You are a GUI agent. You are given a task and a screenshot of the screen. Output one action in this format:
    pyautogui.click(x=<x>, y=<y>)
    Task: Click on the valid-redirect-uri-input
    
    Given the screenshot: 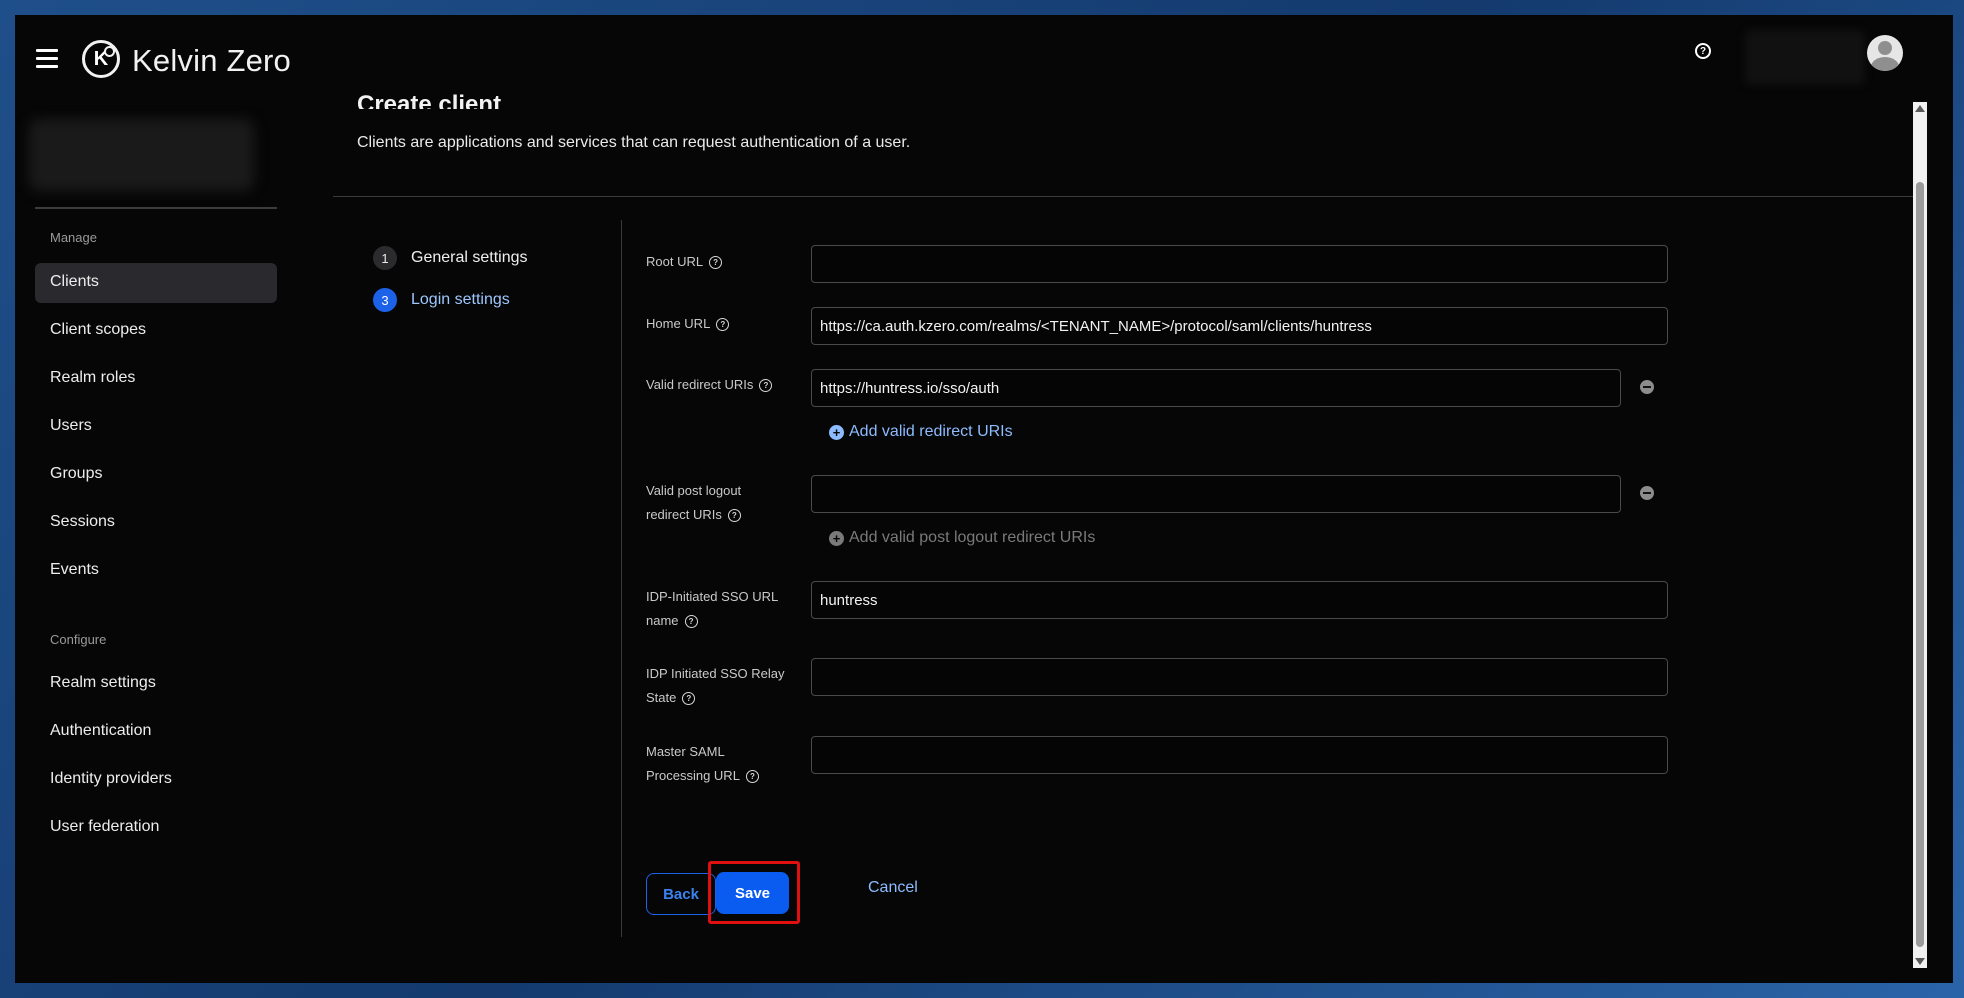 What is the action you would take?
    pyautogui.click(x=1216, y=388)
    